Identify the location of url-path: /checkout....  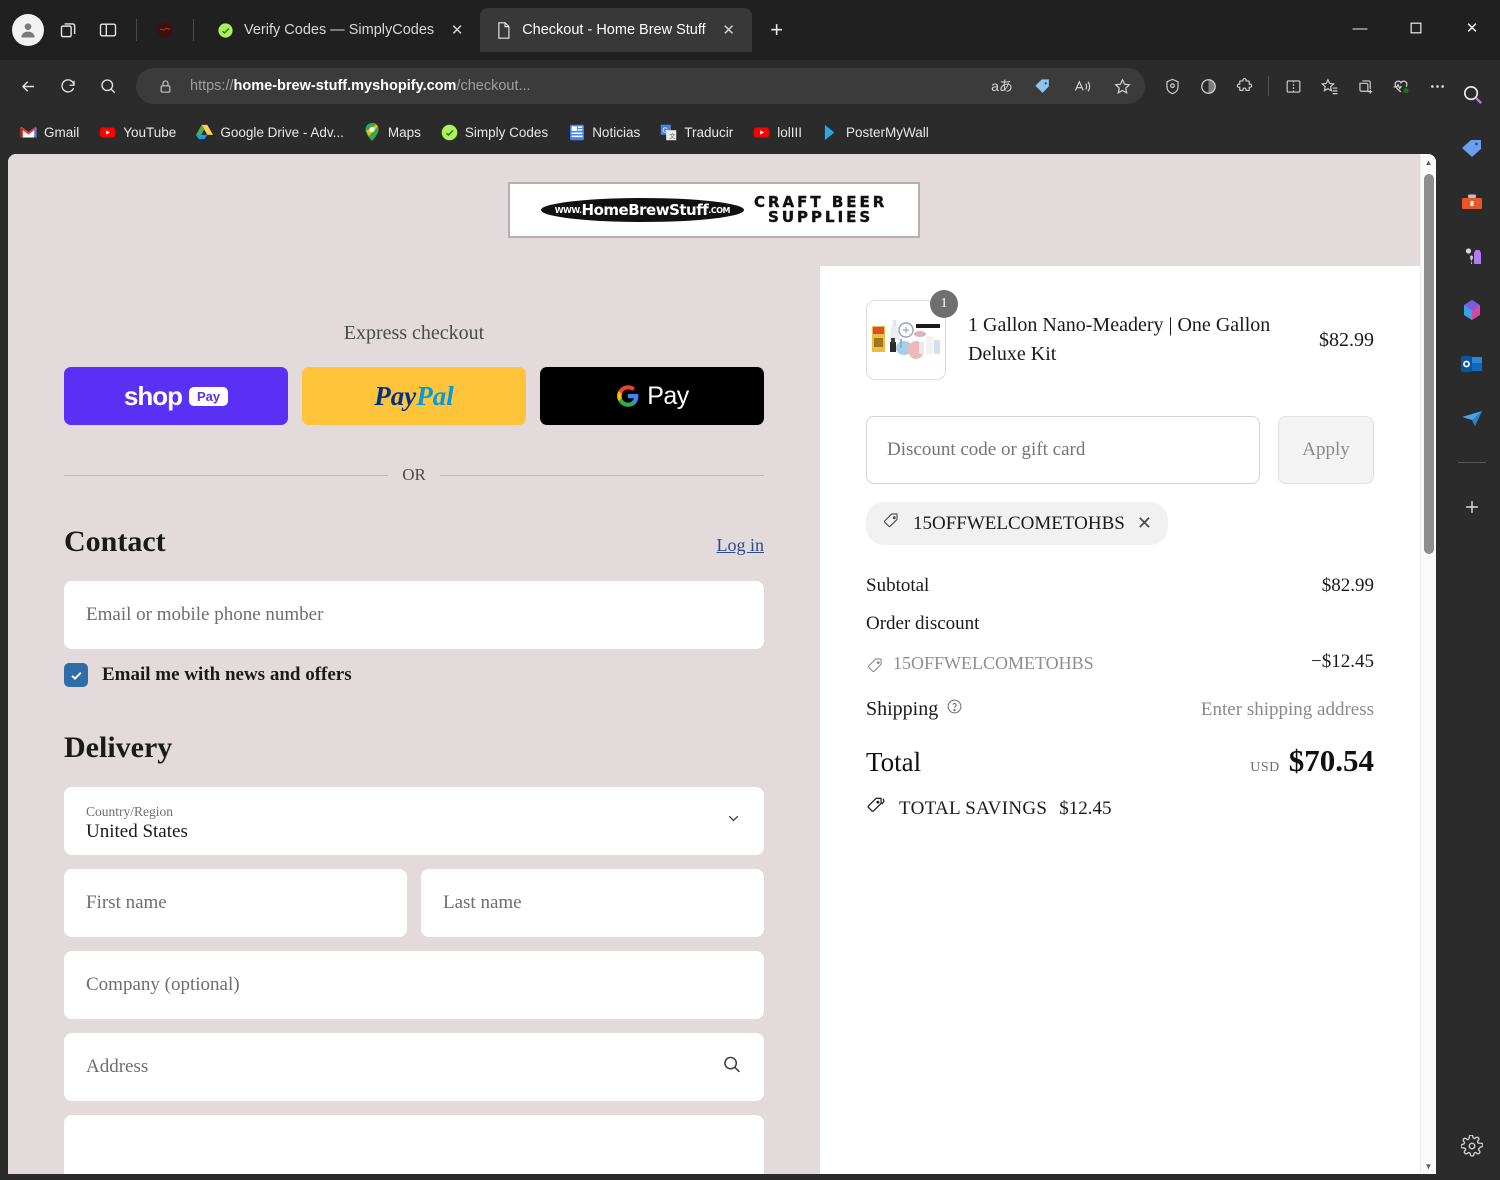
(493, 86).